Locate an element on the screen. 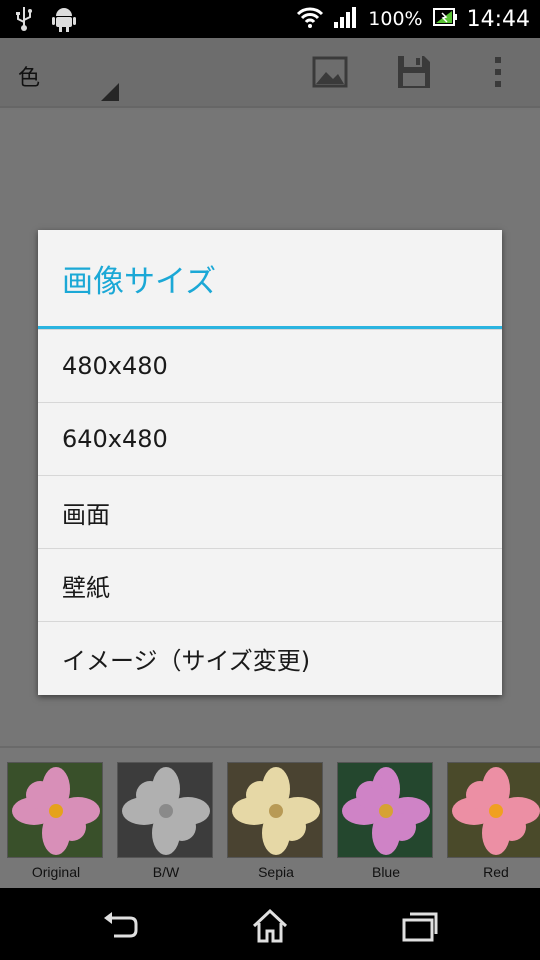  image-icon is located at coordinates (330, 72).